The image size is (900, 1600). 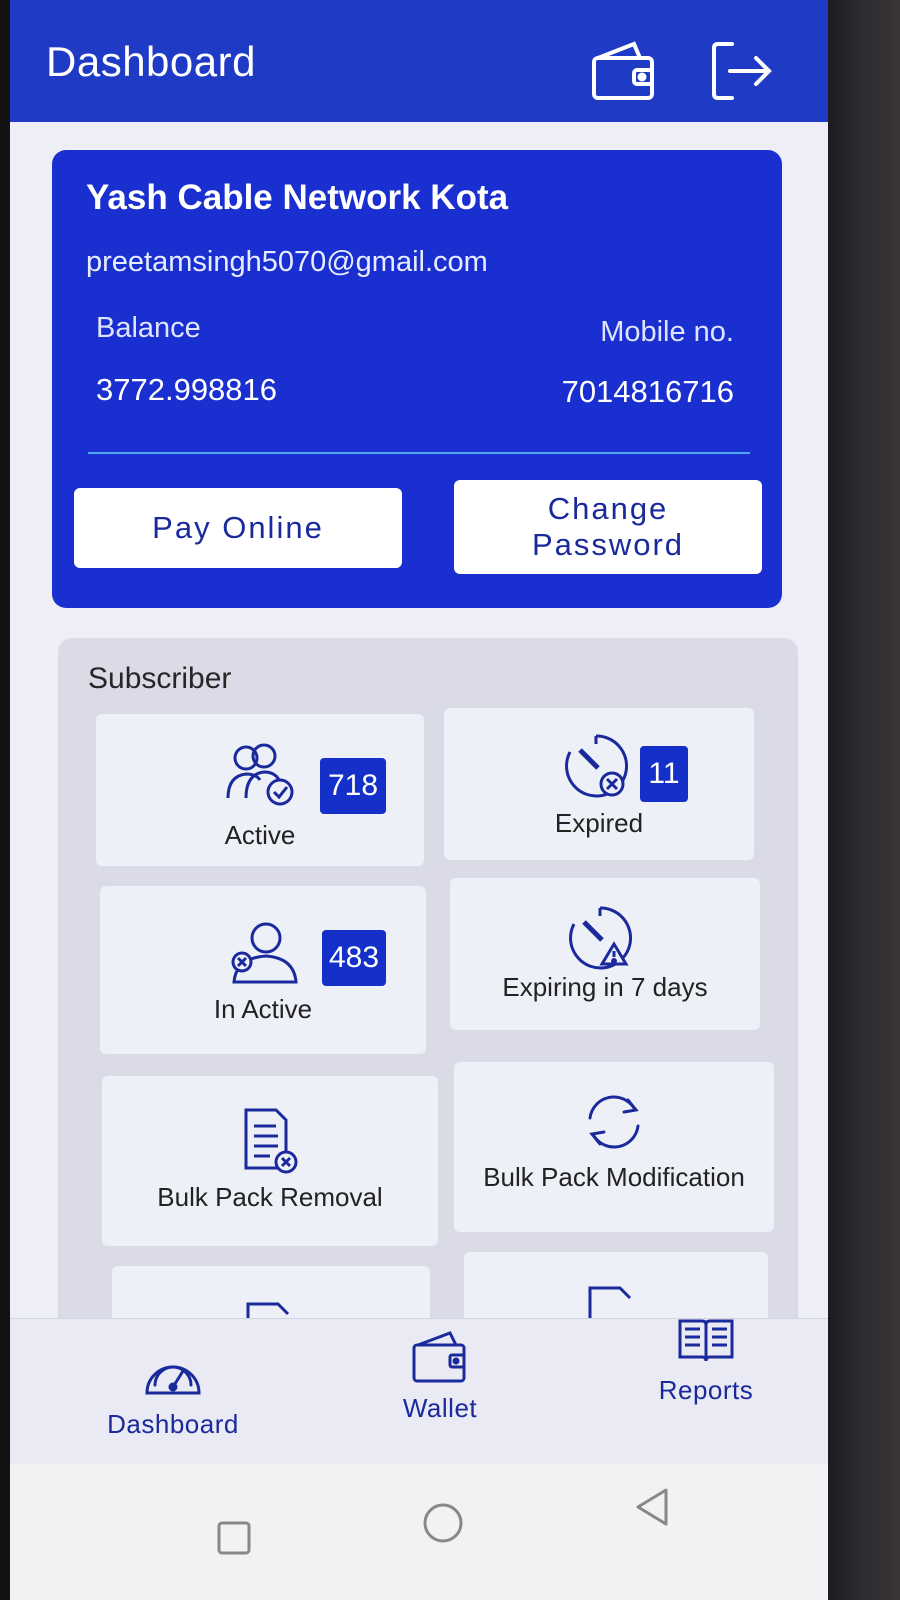 What do you see at coordinates (160, 678) in the screenshot?
I see `subscriber-title: Subscriber` at bounding box center [160, 678].